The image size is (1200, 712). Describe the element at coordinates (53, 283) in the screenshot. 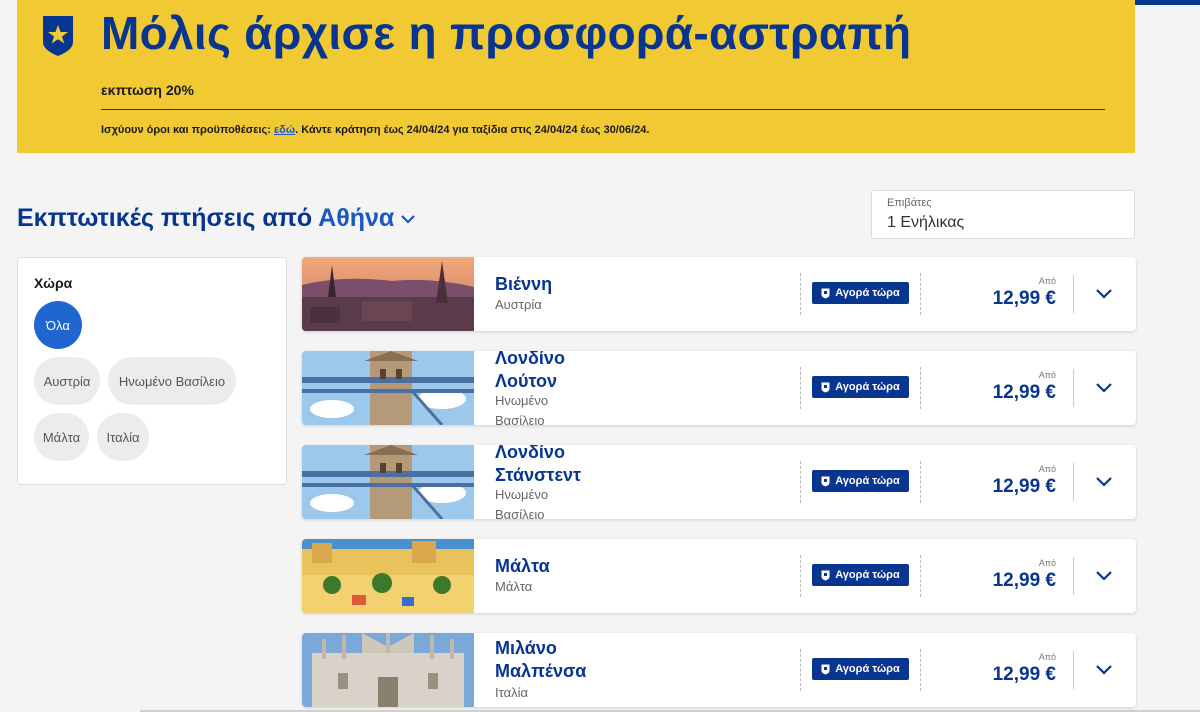

I see `filter-header: Χώρα` at that location.